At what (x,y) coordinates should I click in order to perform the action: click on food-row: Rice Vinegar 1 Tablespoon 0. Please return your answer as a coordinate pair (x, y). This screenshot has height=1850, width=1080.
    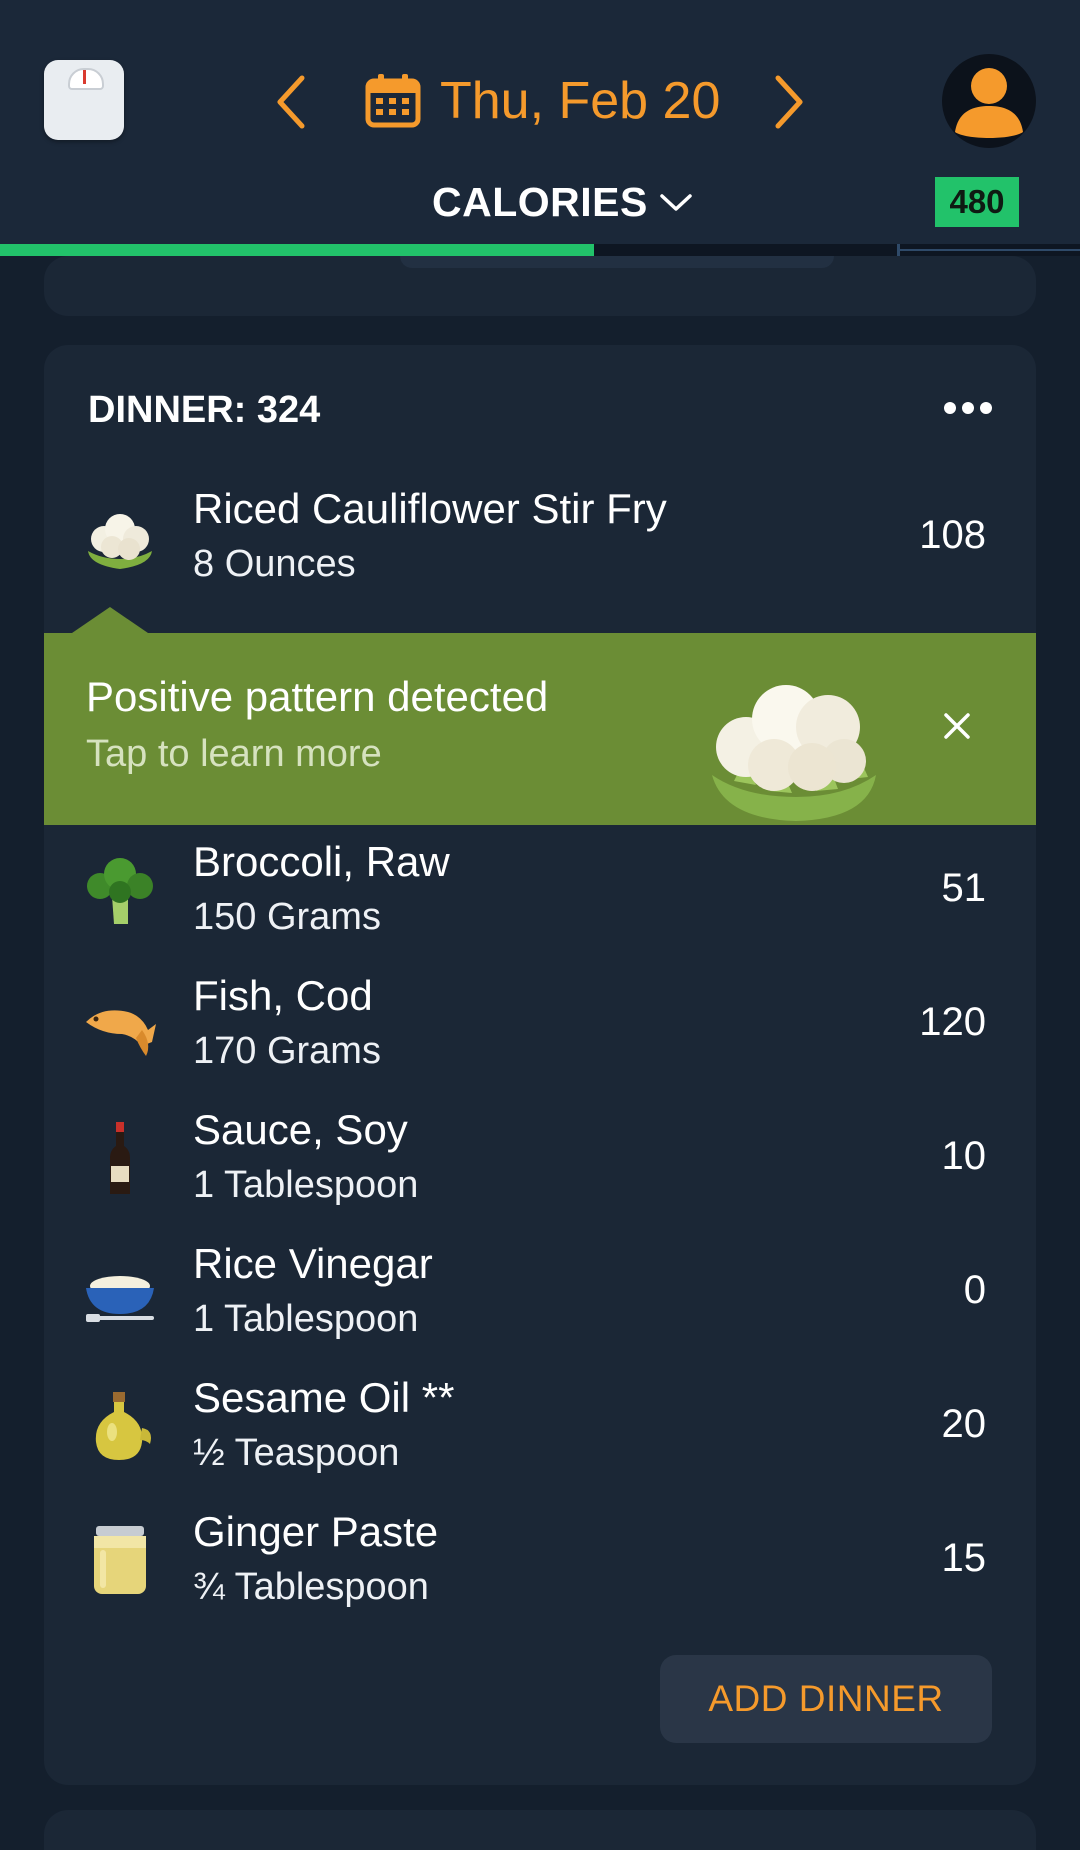
    Looking at the image, I should click on (540, 1292).